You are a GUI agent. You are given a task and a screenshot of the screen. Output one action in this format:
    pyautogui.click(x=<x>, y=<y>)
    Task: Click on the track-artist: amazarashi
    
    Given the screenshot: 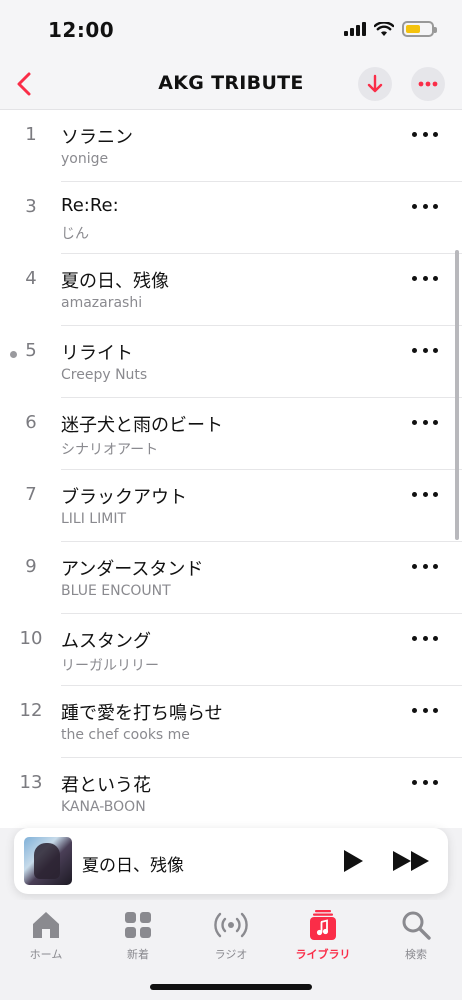 What is the action you would take?
    pyautogui.click(x=102, y=303)
    